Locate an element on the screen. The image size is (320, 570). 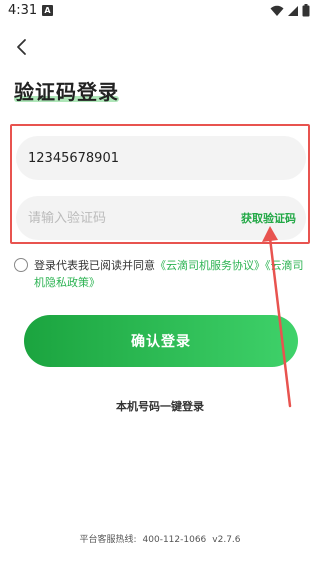
app-version: v2.7.6 is located at coordinates (226, 540).